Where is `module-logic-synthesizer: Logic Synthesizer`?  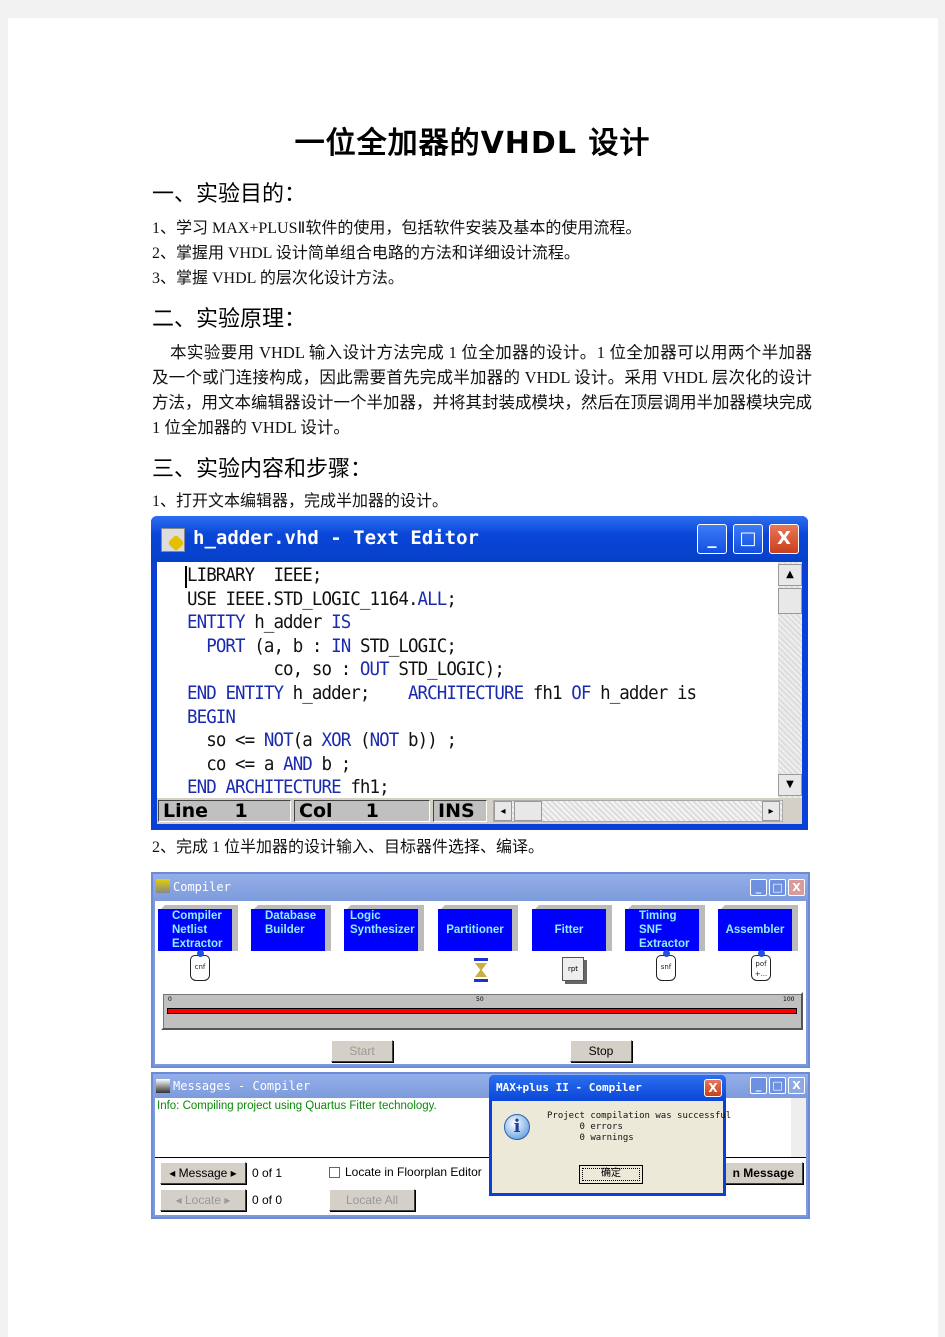 module-logic-synthesizer: Logic Synthesizer is located at coordinates (384, 928).